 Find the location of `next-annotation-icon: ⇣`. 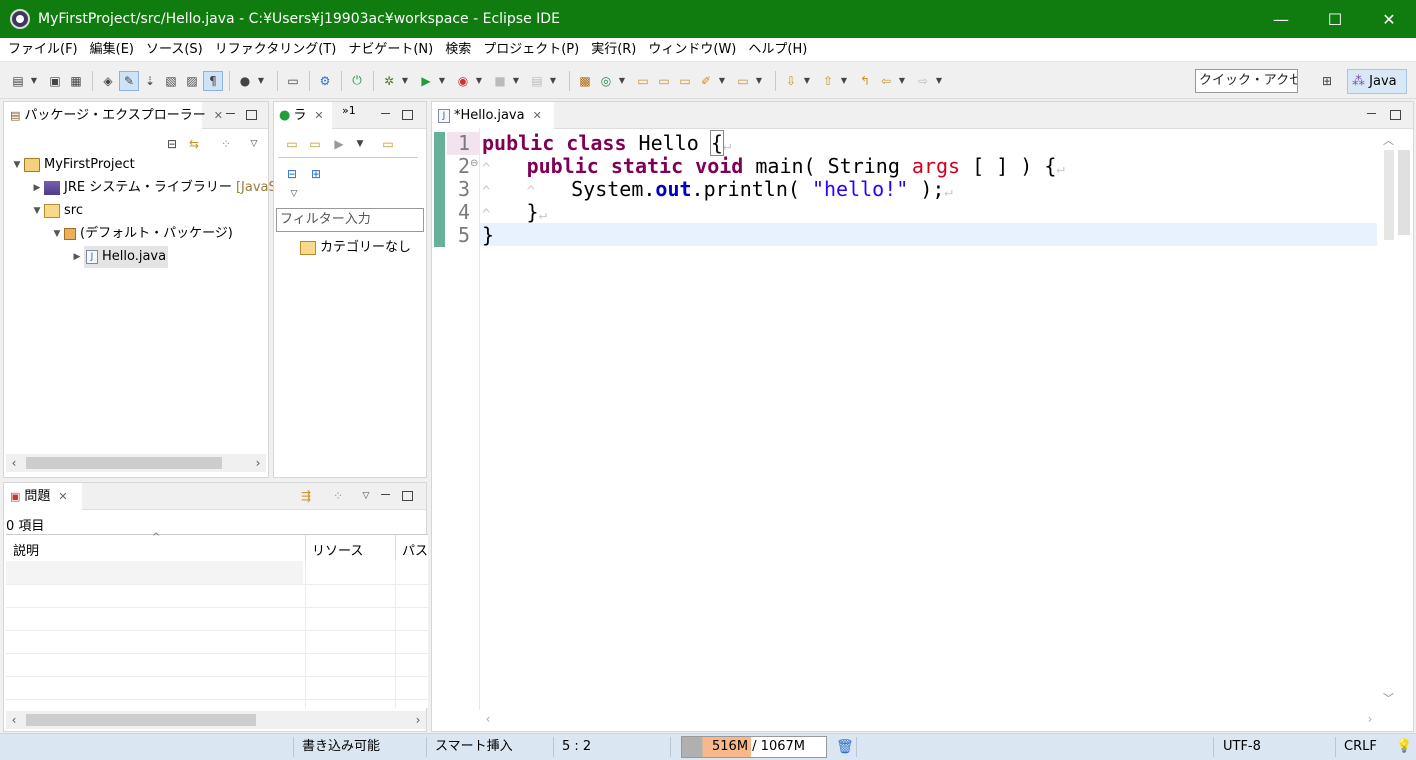

next-annotation-icon: ⇣ is located at coordinates (150, 81).